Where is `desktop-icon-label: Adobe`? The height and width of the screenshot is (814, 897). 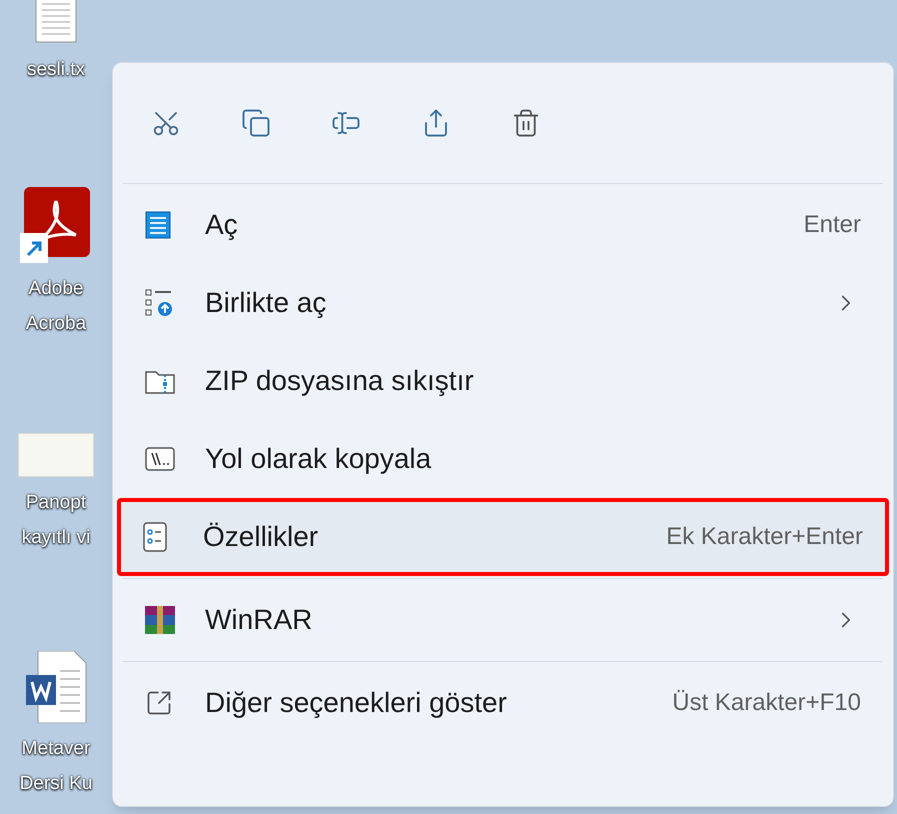
desktop-icon-label: Adobe is located at coordinates (56, 289).